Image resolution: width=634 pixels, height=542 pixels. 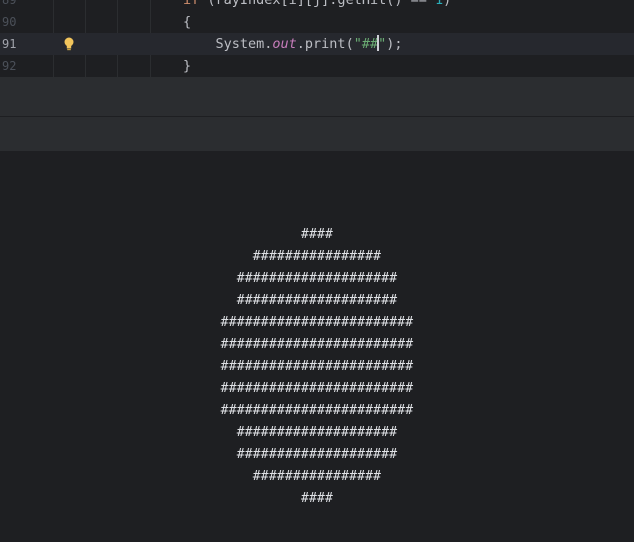 I want to click on code-string: ", so click(x=382, y=44).